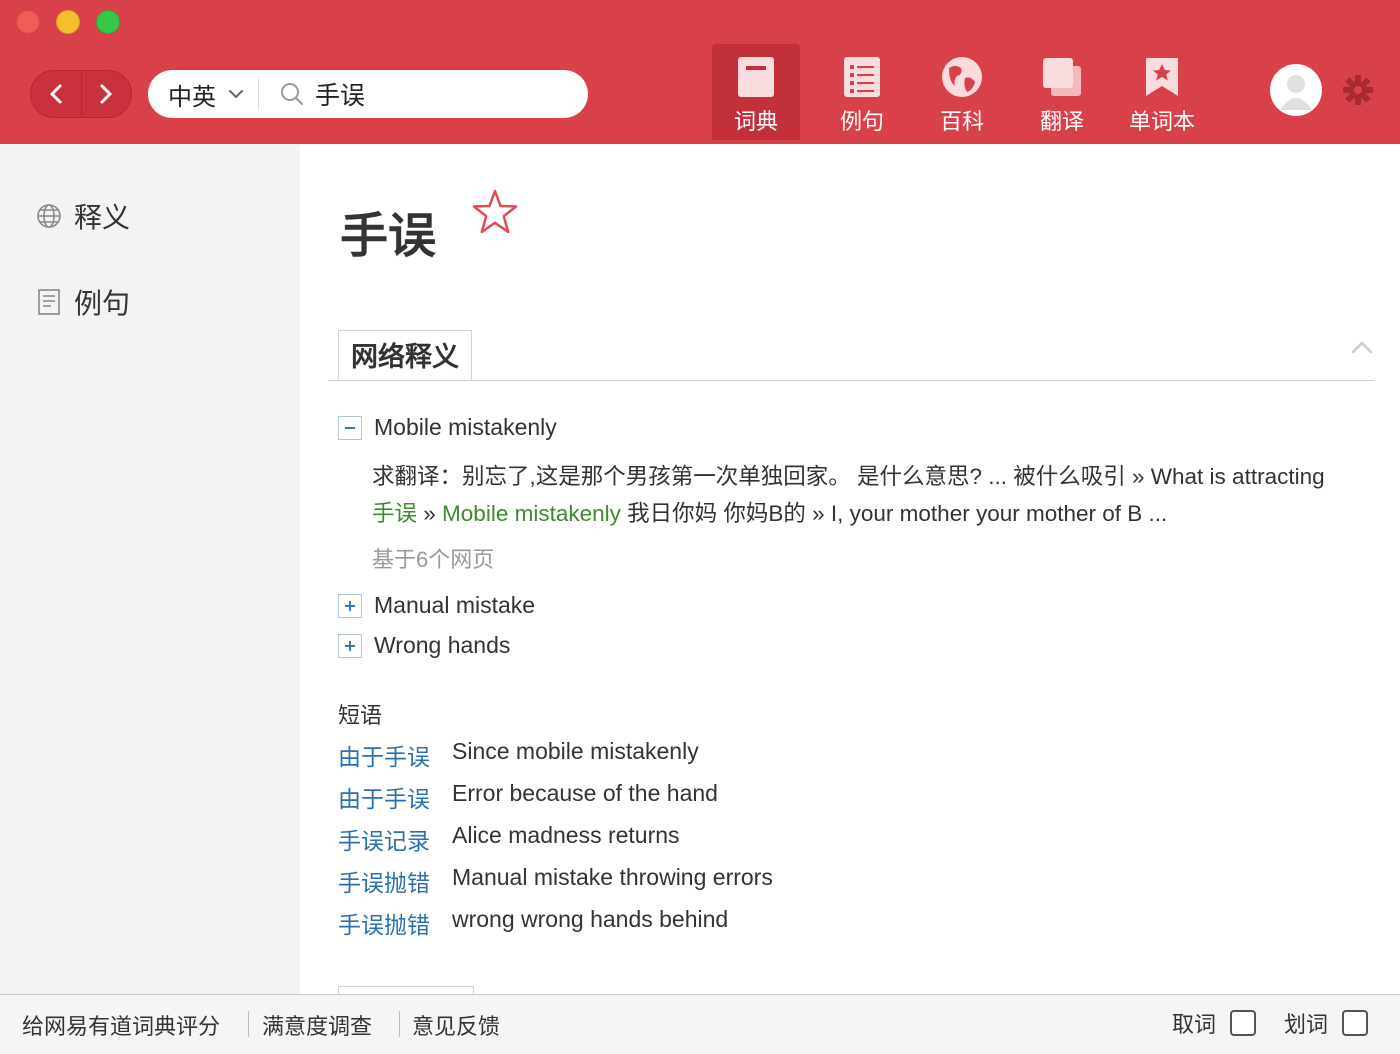 This screenshot has width=1400, height=1054. Describe the element at coordinates (1062, 77) in the screenshot. I see `translate-icon` at that location.